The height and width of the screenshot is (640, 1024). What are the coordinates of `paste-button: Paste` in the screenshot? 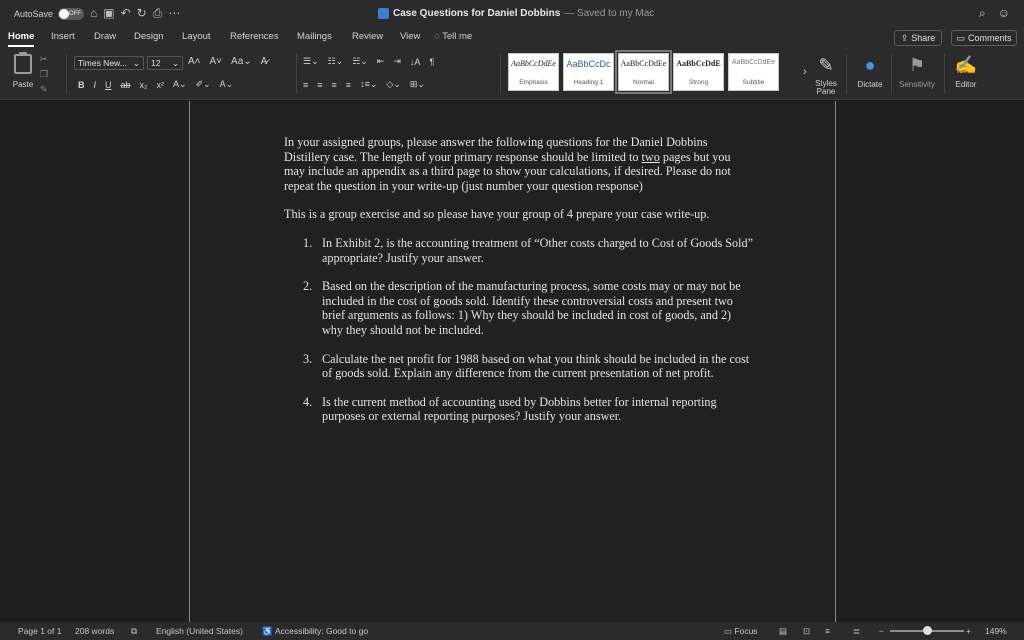 It's located at (23, 70).